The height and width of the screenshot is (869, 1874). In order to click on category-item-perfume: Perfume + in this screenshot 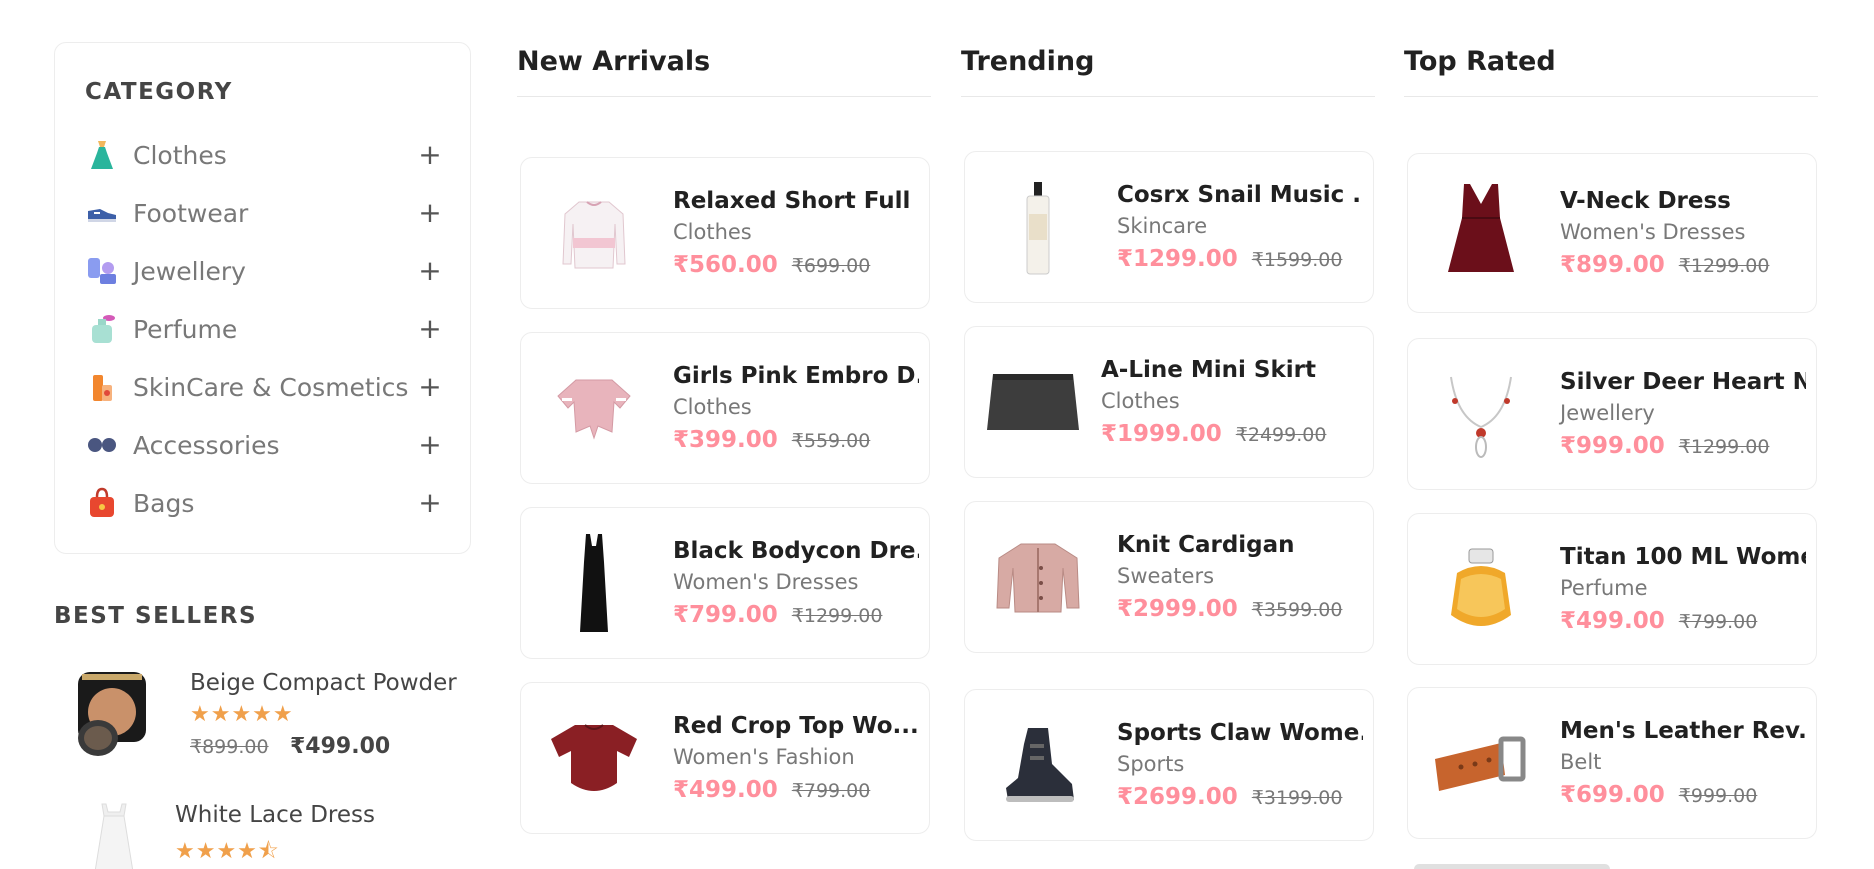, I will do `click(265, 329)`.